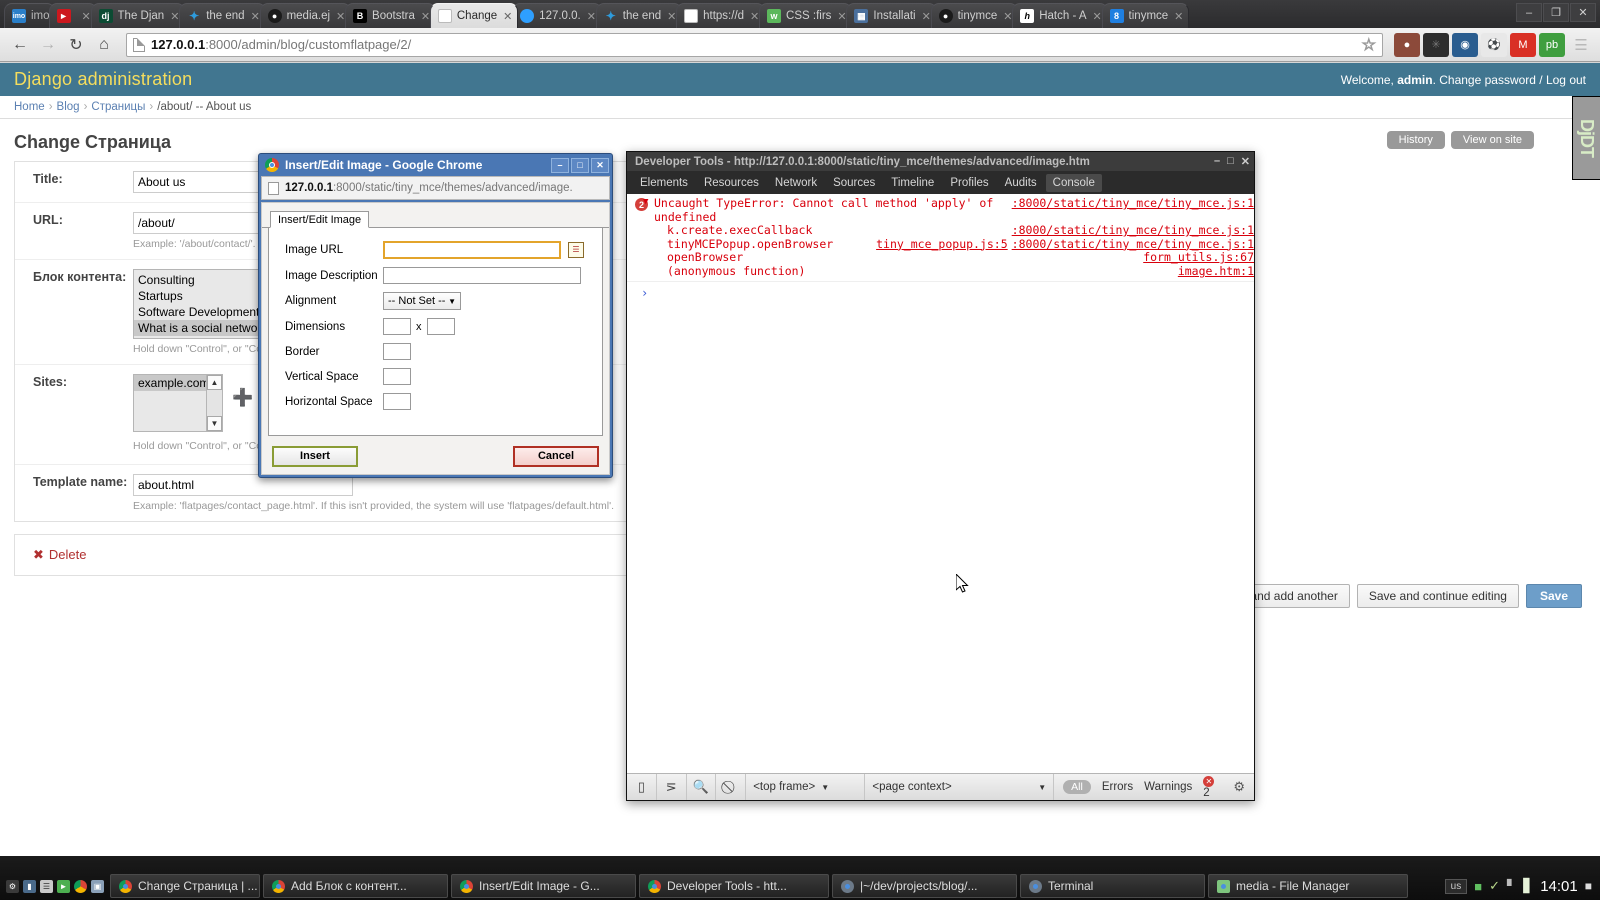 This screenshot has height=900, width=1600. I want to click on dimensions-width-input, so click(397, 326).